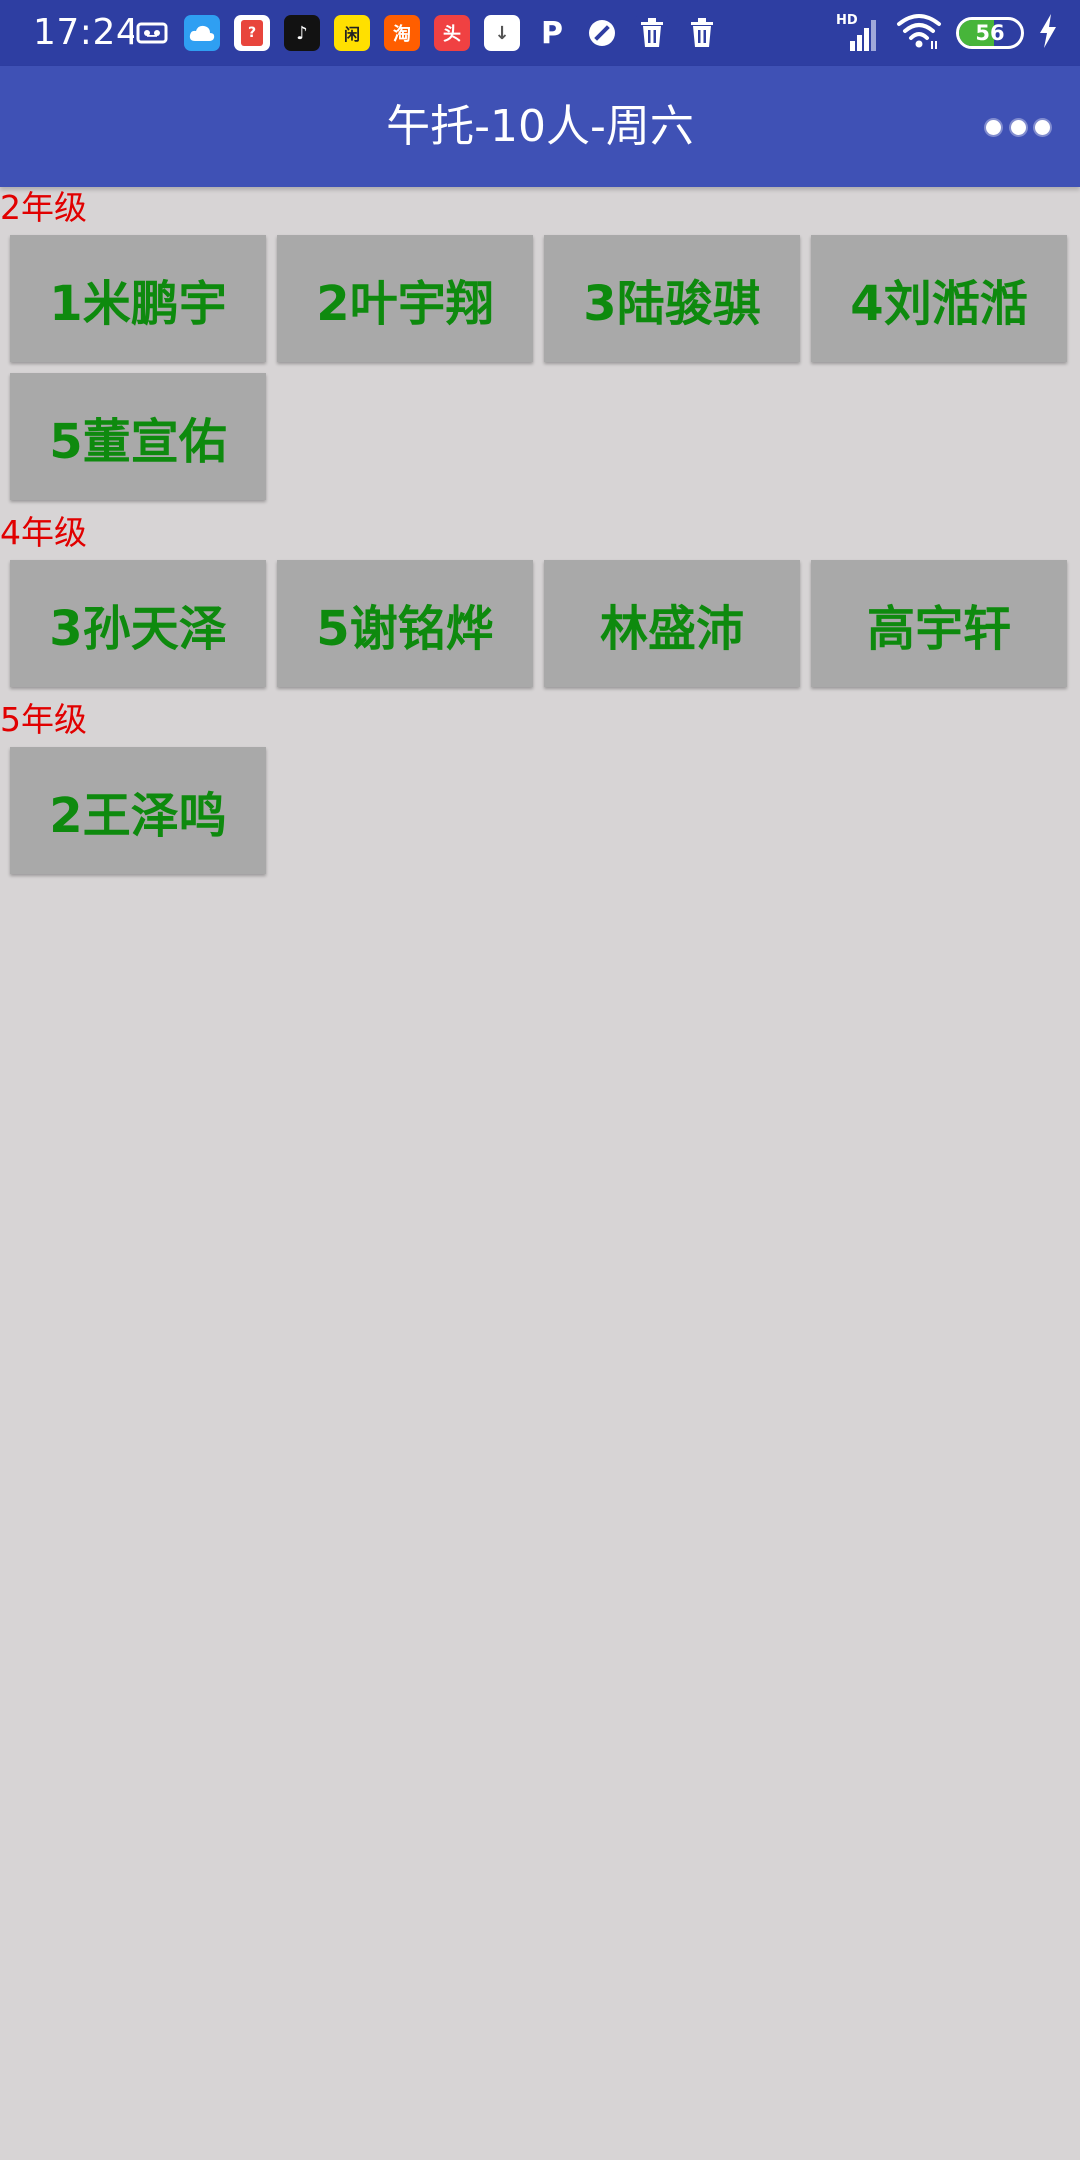  What do you see at coordinates (919, 33) in the screenshot?
I see `wifi-icon` at bounding box center [919, 33].